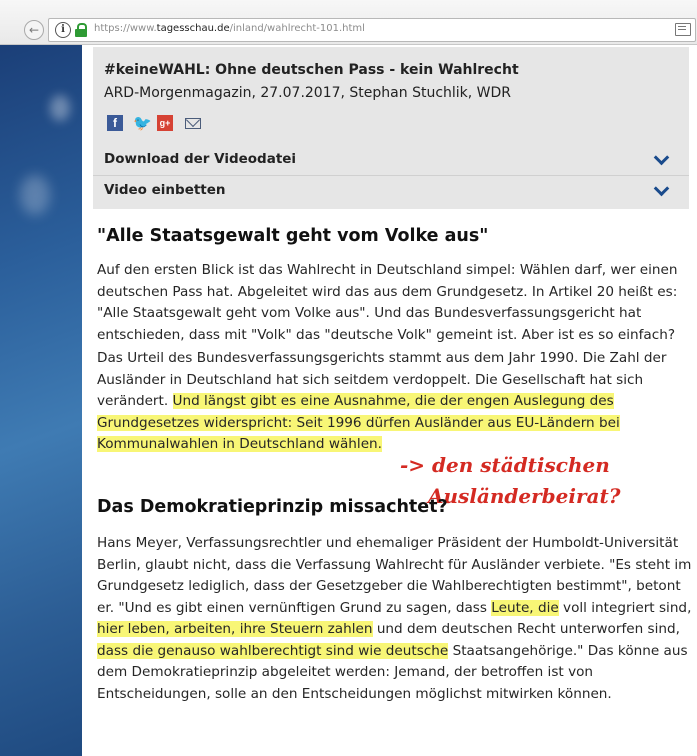 This screenshot has height=756, width=697. What do you see at coordinates (297, 28) in the screenshot?
I see `url-path: /inland/wahlrecht-101.html` at bounding box center [297, 28].